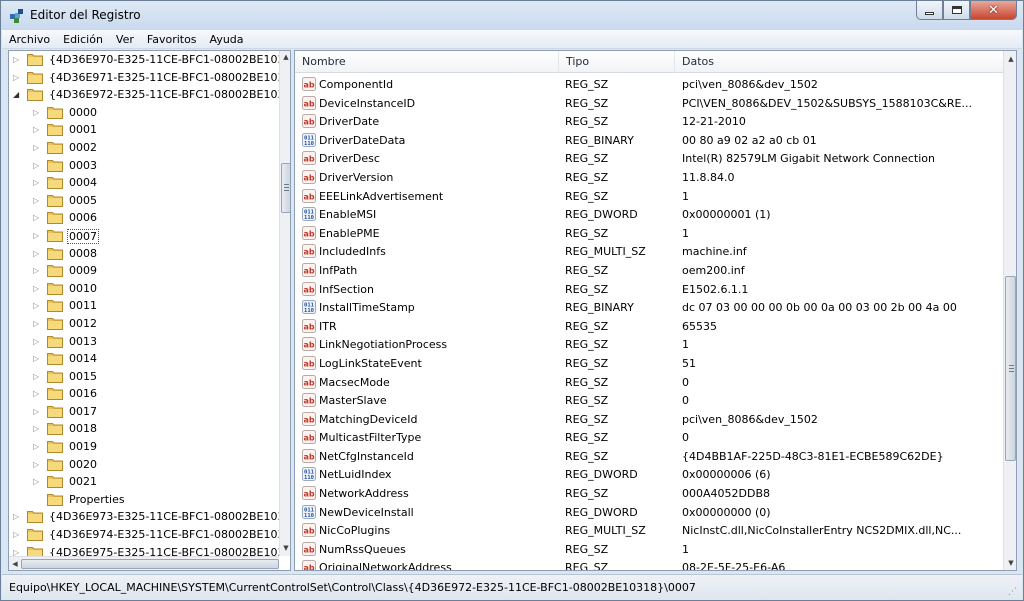  I want to click on value-row: ab DriverDate REG_SZ 12-21-2010, so click(649, 121).